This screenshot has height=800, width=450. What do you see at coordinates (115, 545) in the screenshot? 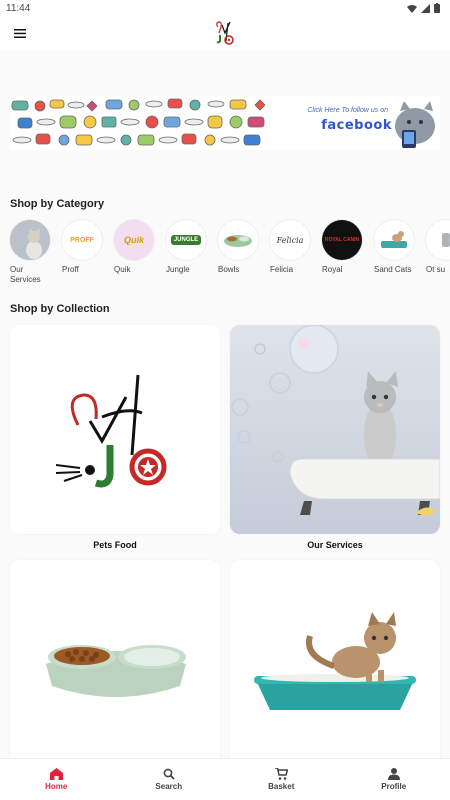
I see `collection-label: Pets Food` at bounding box center [115, 545].